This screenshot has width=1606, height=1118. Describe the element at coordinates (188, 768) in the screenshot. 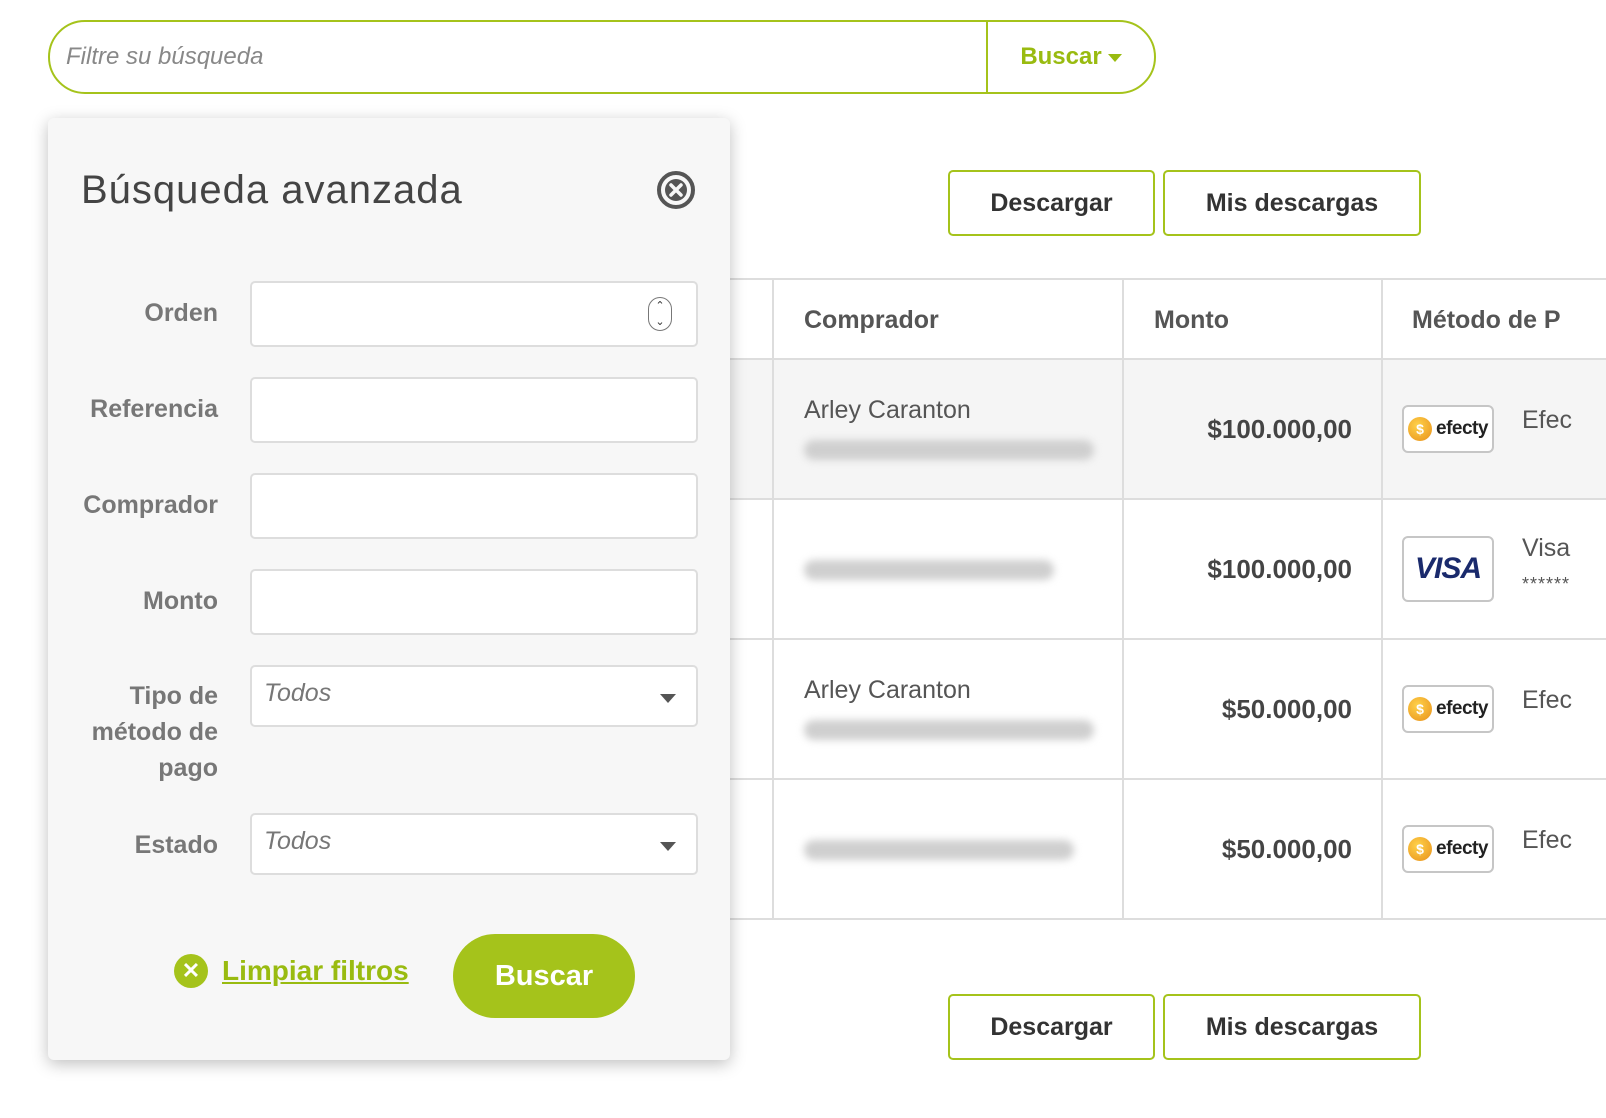

I see `label-line: pago` at that location.